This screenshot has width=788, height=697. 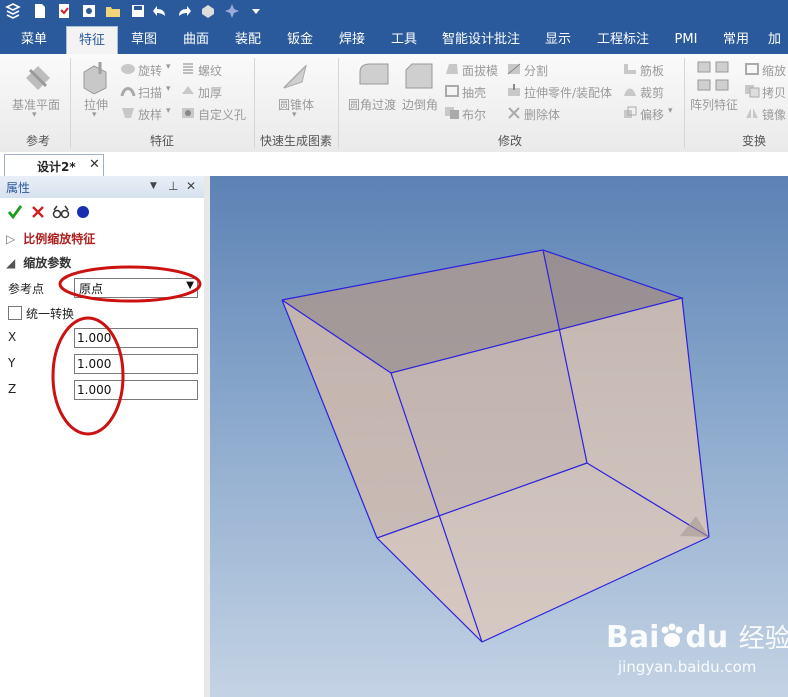 I want to click on loft-button: 放样, so click(x=150, y=114).